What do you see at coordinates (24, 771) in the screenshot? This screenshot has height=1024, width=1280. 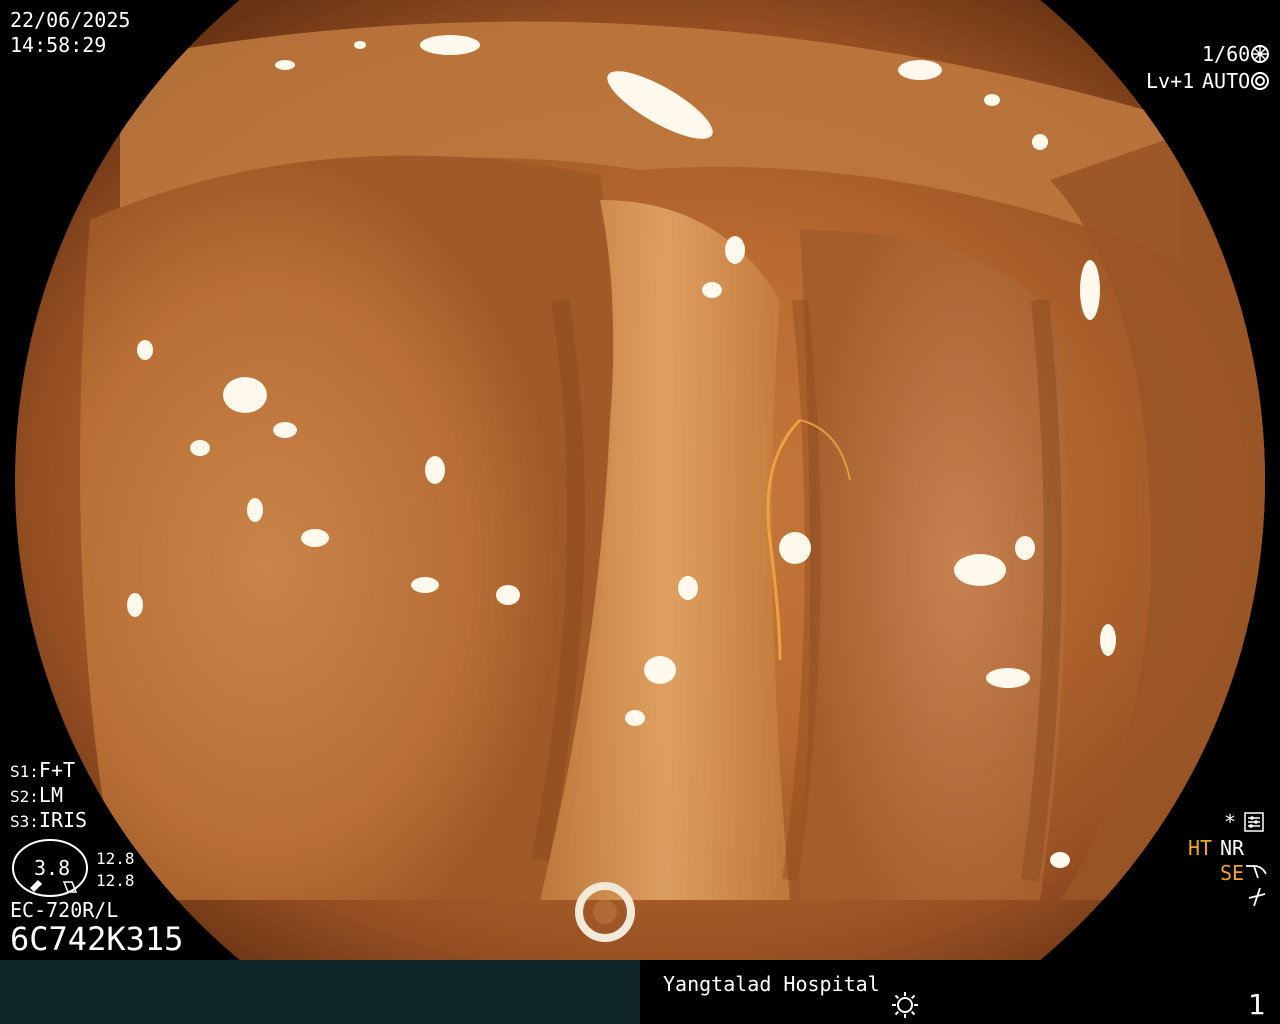 I see `s1-label: S1:` at bounding box center [24, 771].